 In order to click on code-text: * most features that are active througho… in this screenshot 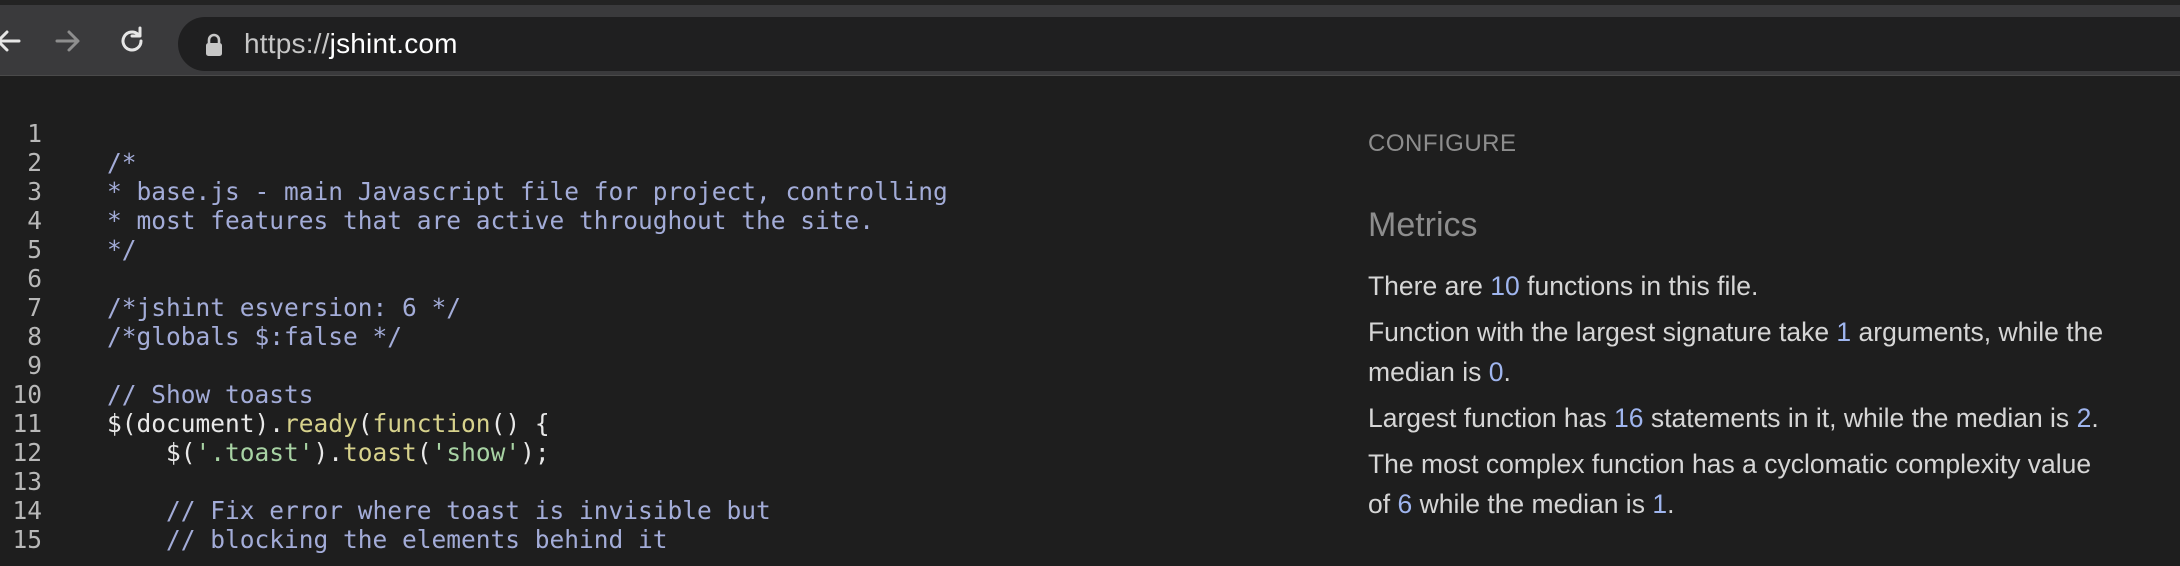, I will do `click(490, 220)`.